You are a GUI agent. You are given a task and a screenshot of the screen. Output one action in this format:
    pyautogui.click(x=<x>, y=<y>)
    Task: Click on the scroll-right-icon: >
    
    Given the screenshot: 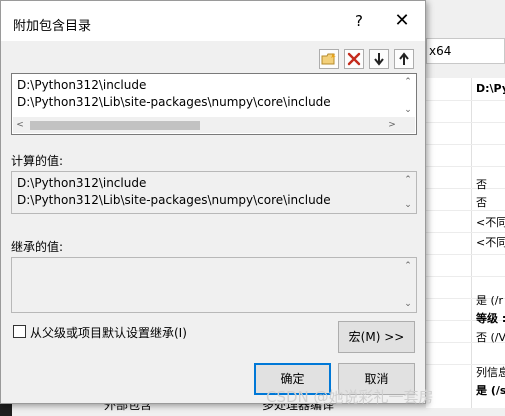 What is the action you would take?
    pyautogui.click(x=392, y=125)
    